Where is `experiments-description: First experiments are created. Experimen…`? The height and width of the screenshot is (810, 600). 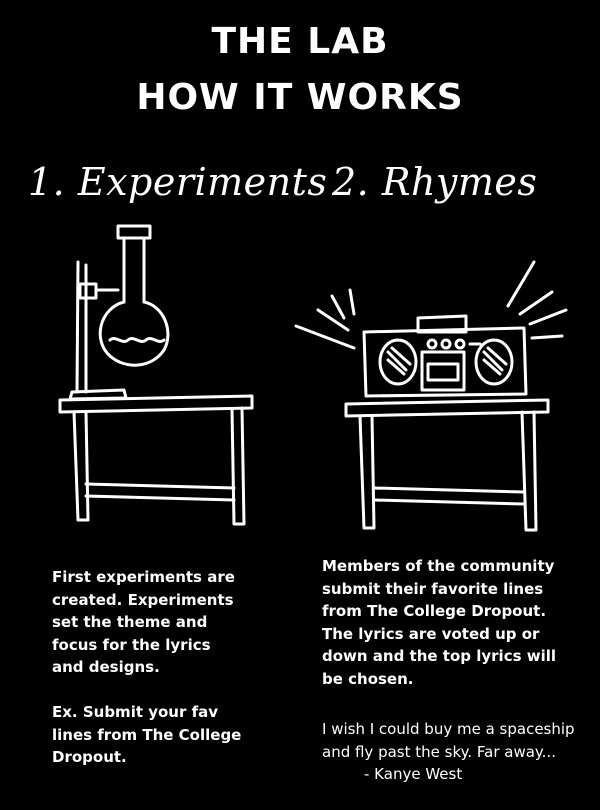 experiments-description: First experiments are created. Experimen… is located at coordinates (143, 622).